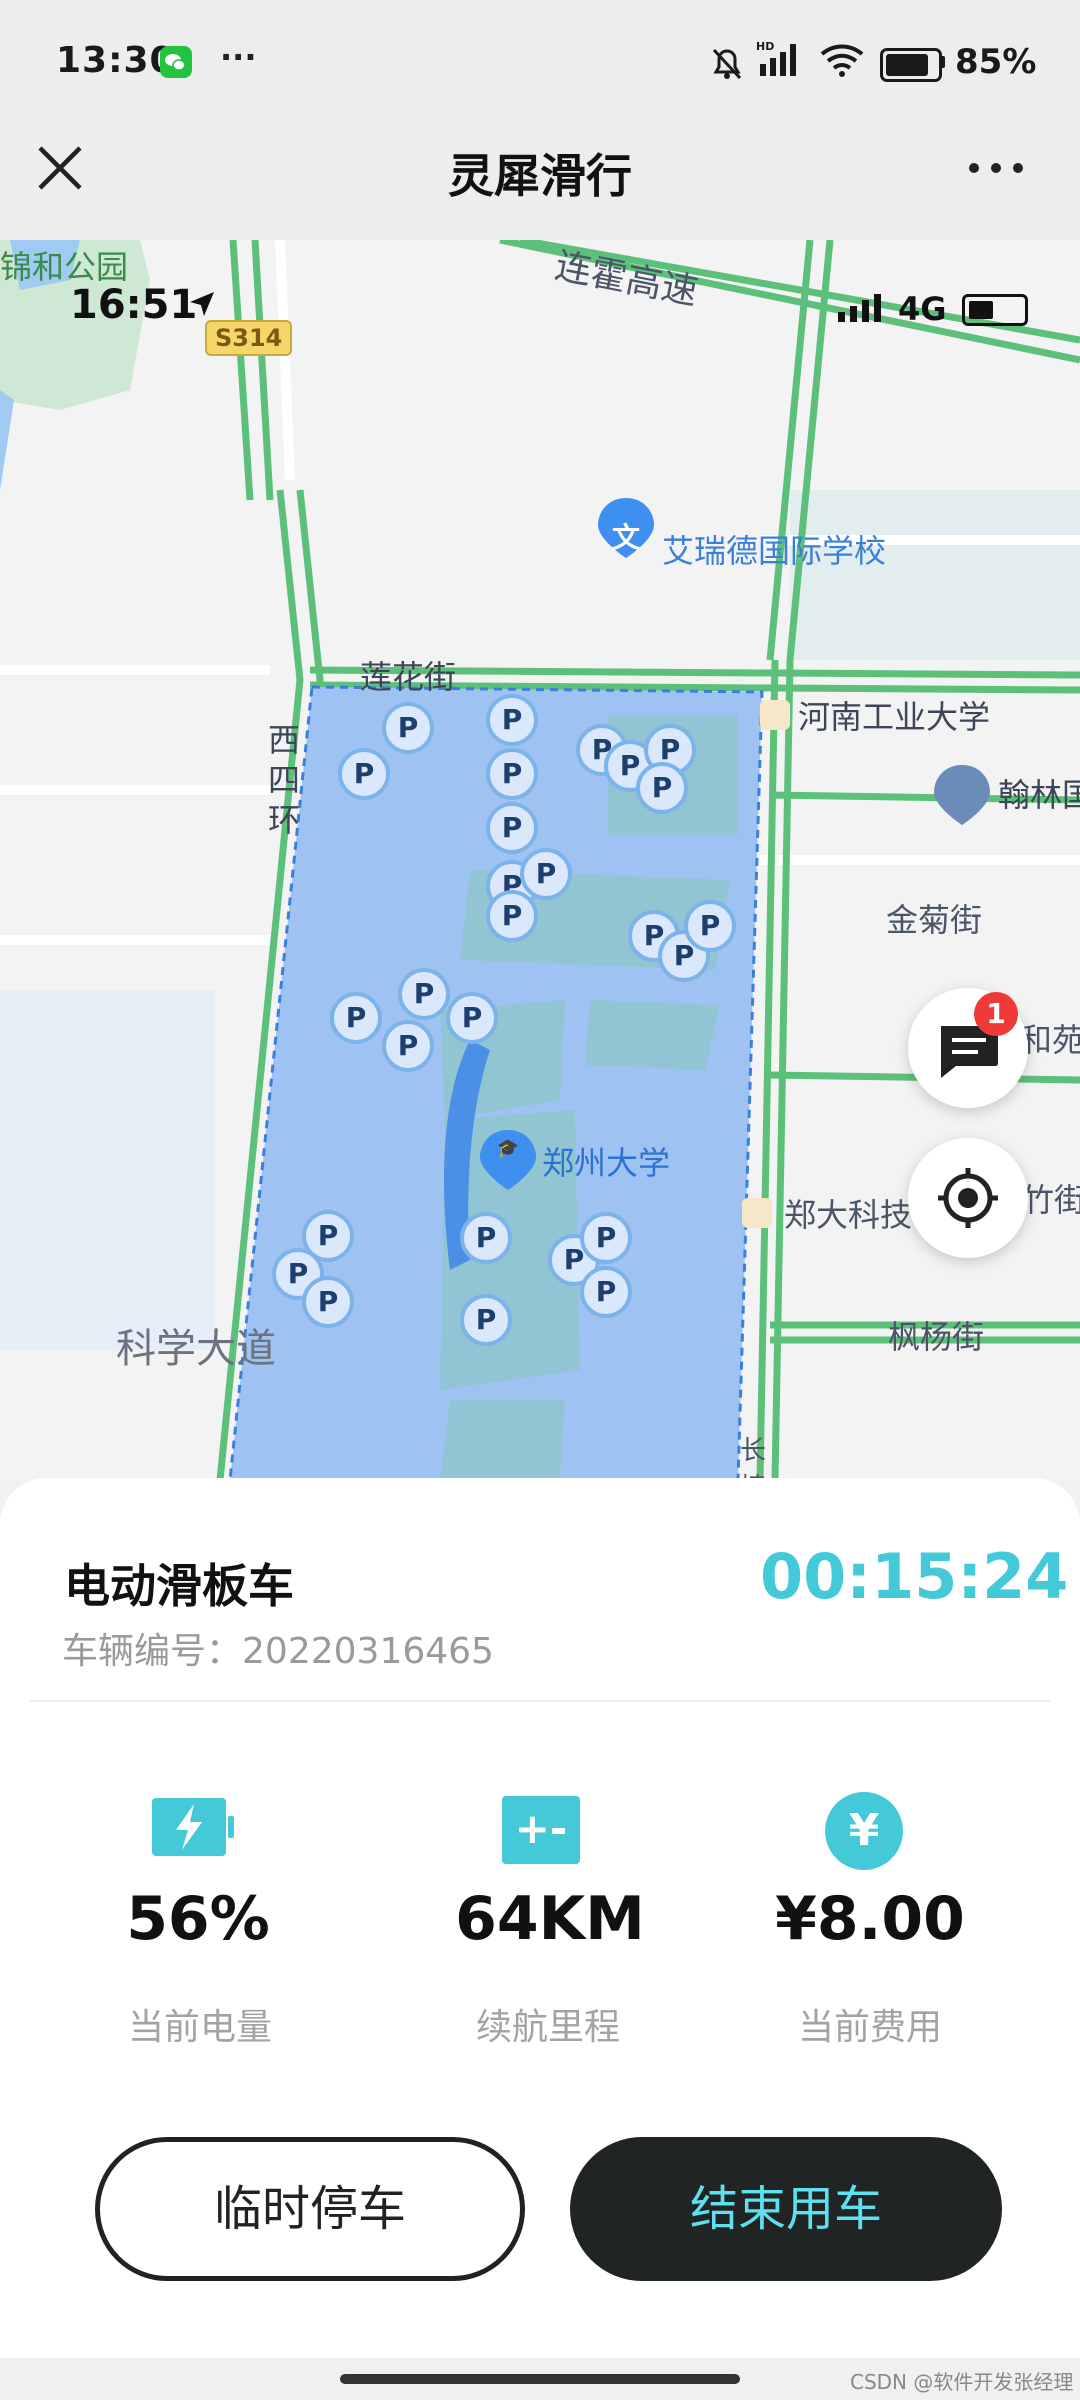 The height and width of the screenshot is (2400, 1080). Describe the element at coordinates (547, 2027) in the screenshot. I see `range-label: 续航里程` at that location.